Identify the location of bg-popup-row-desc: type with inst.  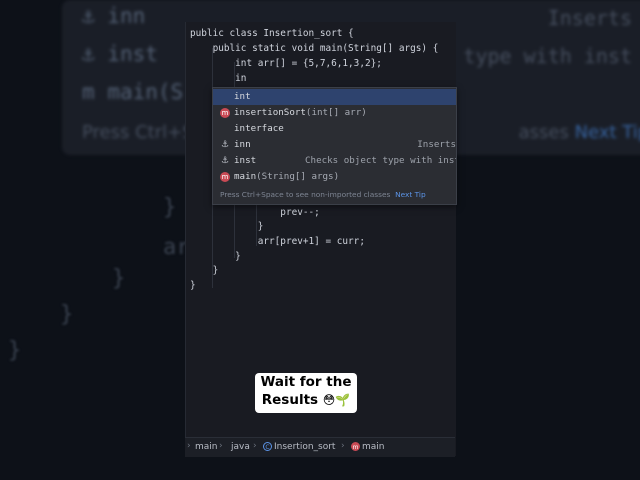
(547, 56).